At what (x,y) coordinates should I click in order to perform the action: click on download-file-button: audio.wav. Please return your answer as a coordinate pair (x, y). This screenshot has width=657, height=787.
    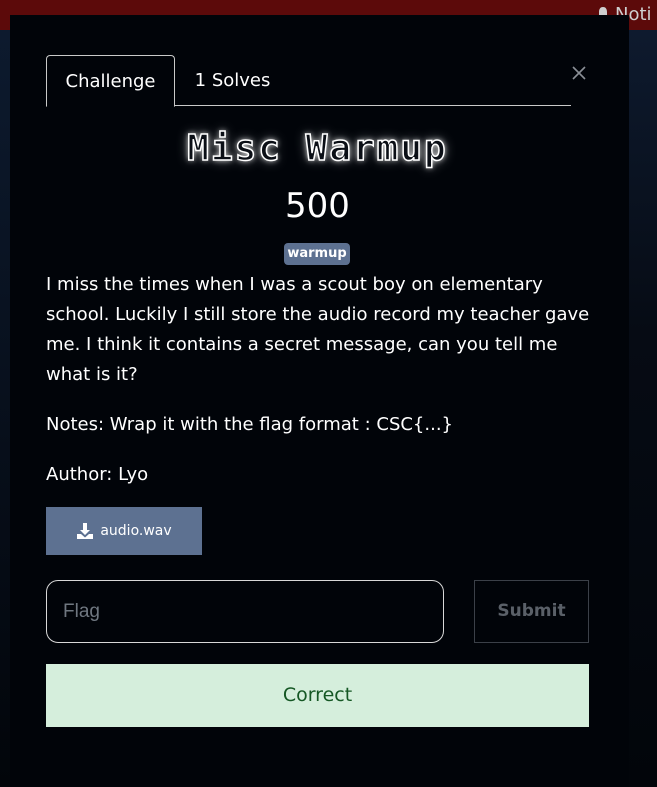
    Looking at the image, I should click on (124, 531).